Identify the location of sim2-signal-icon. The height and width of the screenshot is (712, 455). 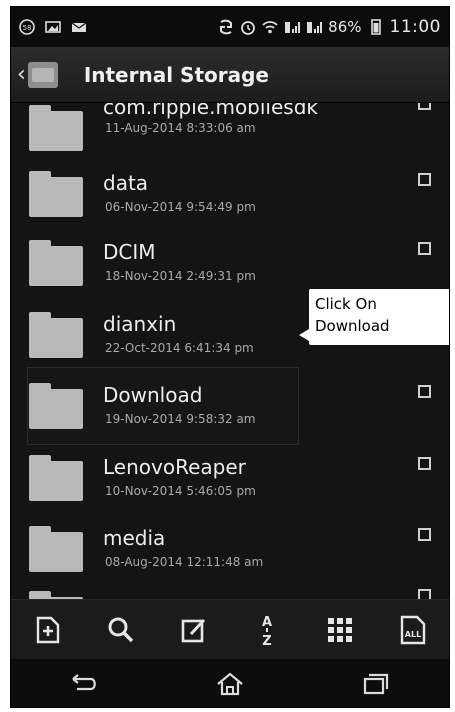
(315, 27).